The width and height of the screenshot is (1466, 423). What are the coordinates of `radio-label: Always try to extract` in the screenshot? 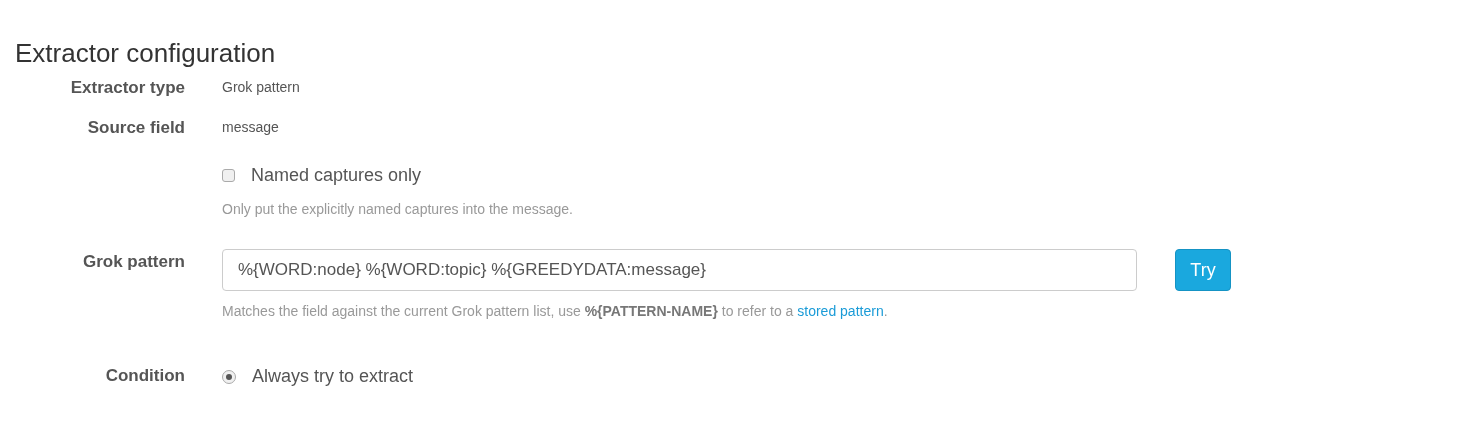 It's located at (333, 377).